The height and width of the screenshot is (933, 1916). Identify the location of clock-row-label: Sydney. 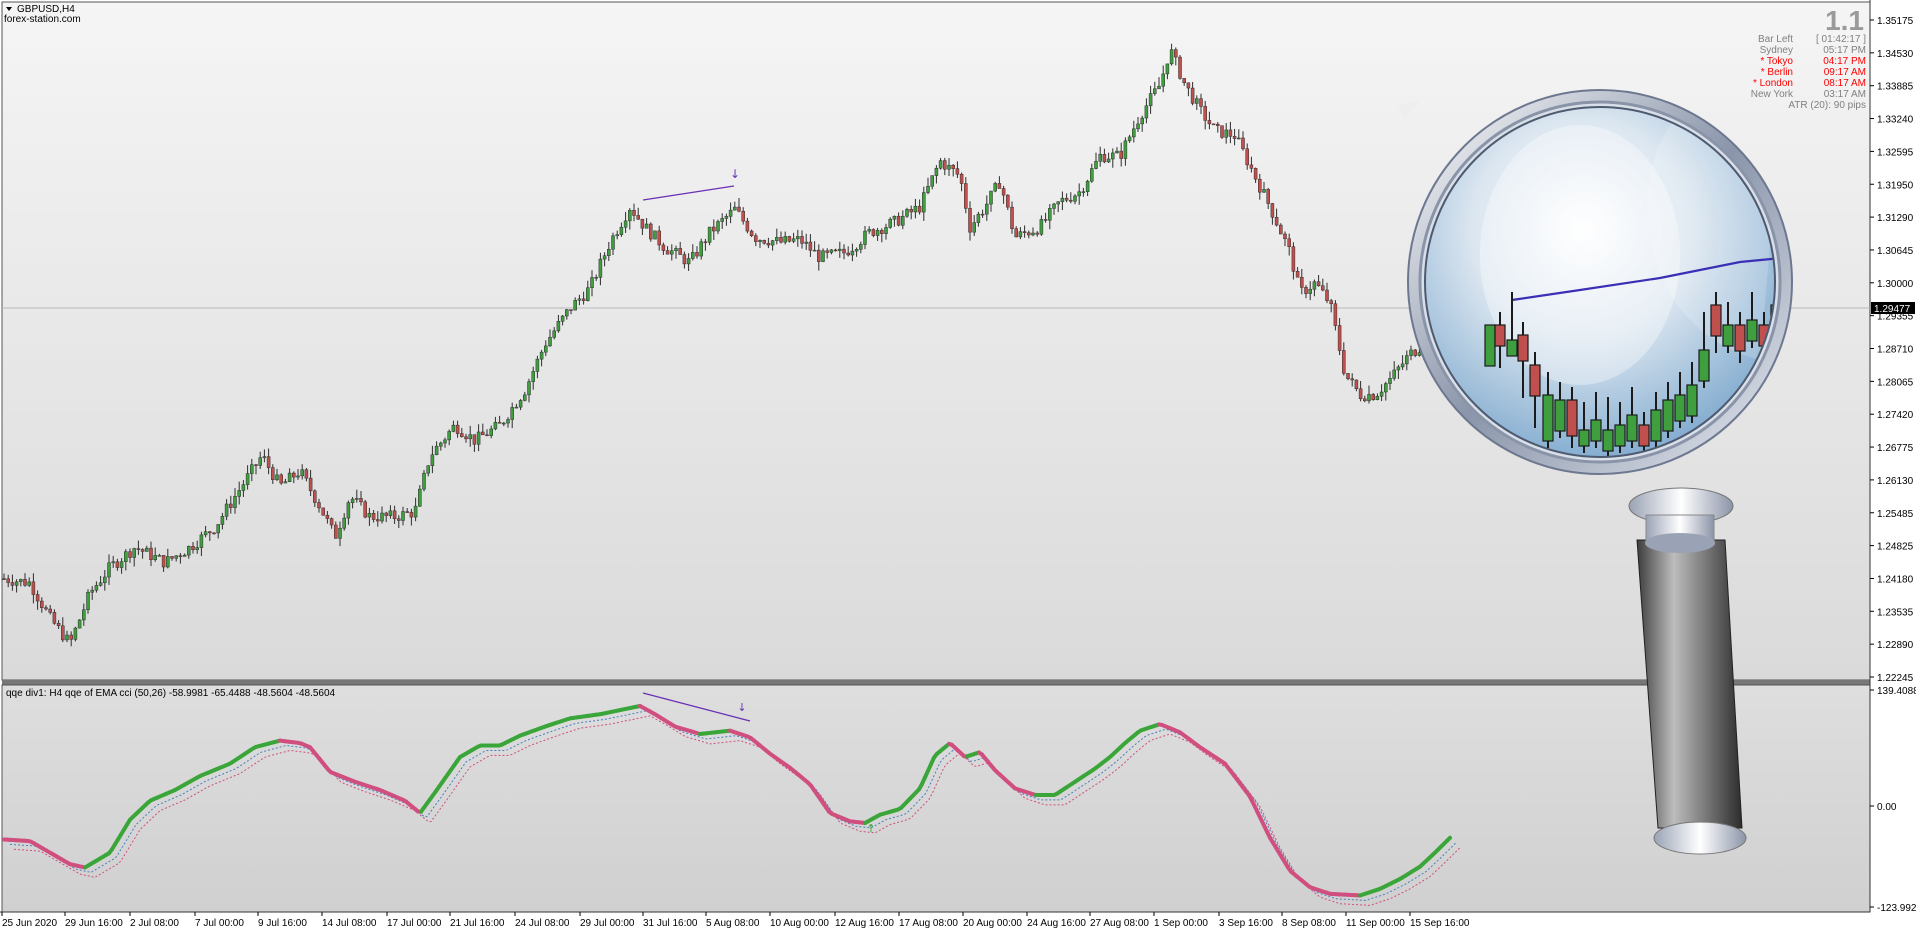
(1776, 50).